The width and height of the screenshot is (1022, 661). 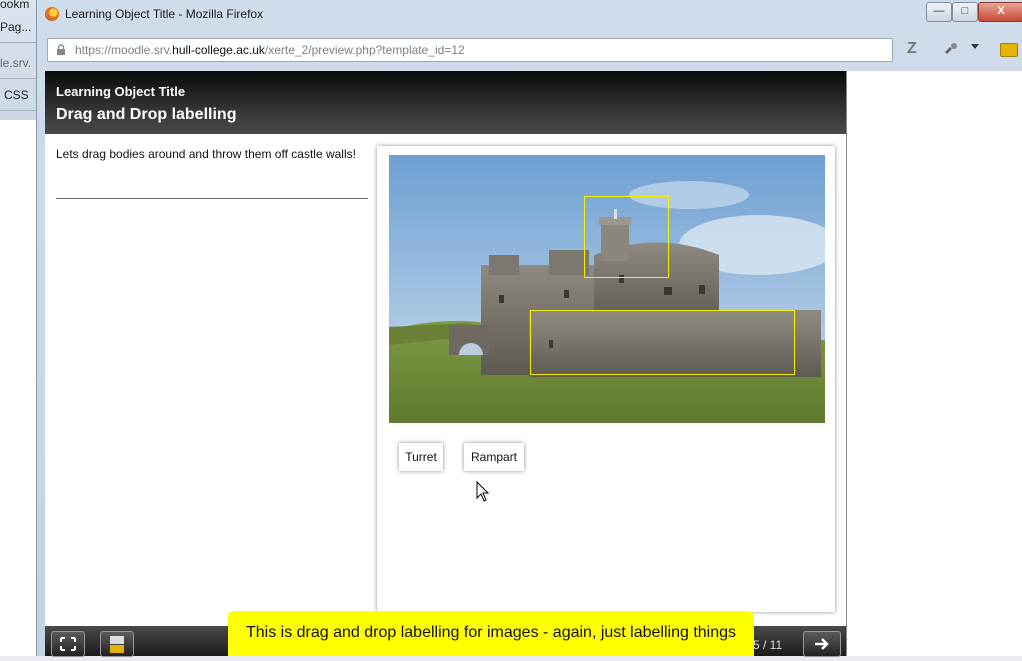 I want to click on url-path: /xerte_2/preview.php?template_id=12, so click(x=364, y=50).